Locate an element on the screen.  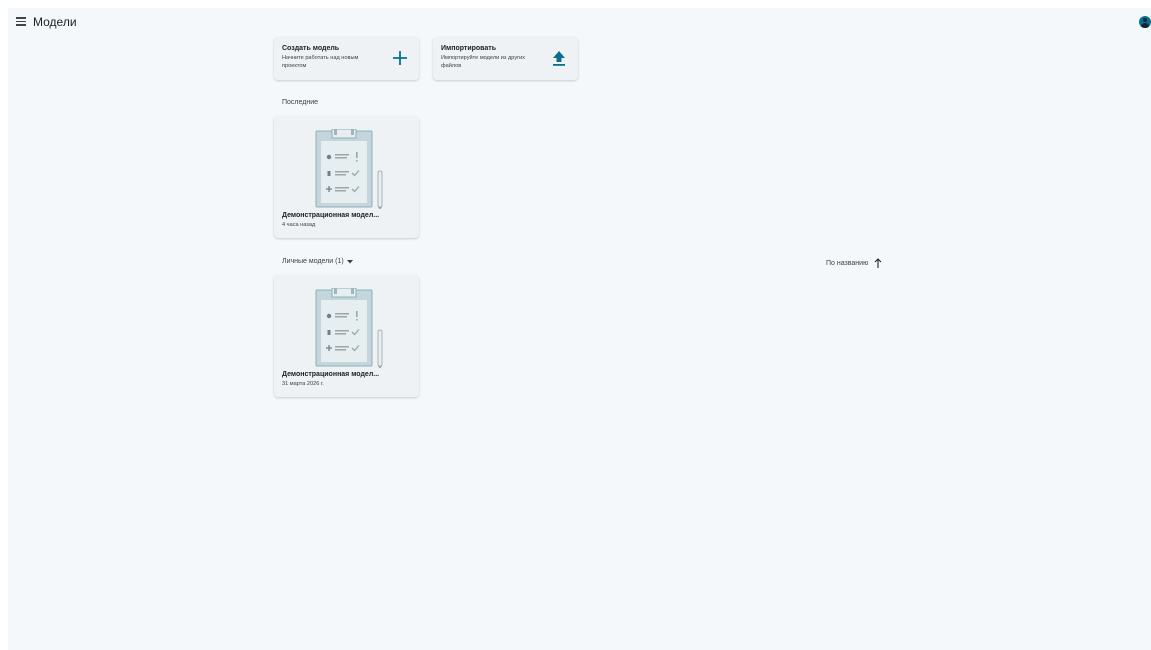
recent-model-card: Демонстрационная модел... 4 часа назад is located at coordinates (346, 177).